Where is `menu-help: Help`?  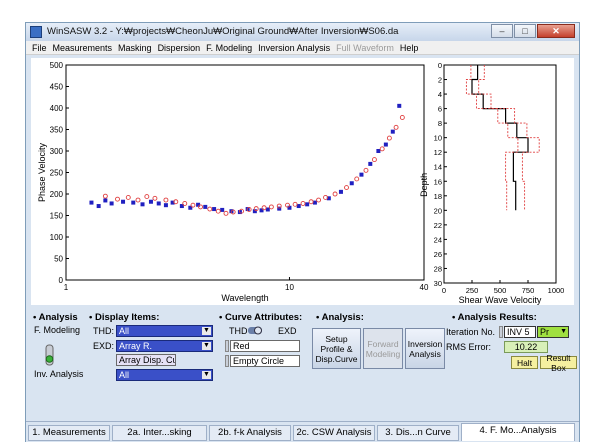
menu-help: Help is located at coordinates (409, 48).